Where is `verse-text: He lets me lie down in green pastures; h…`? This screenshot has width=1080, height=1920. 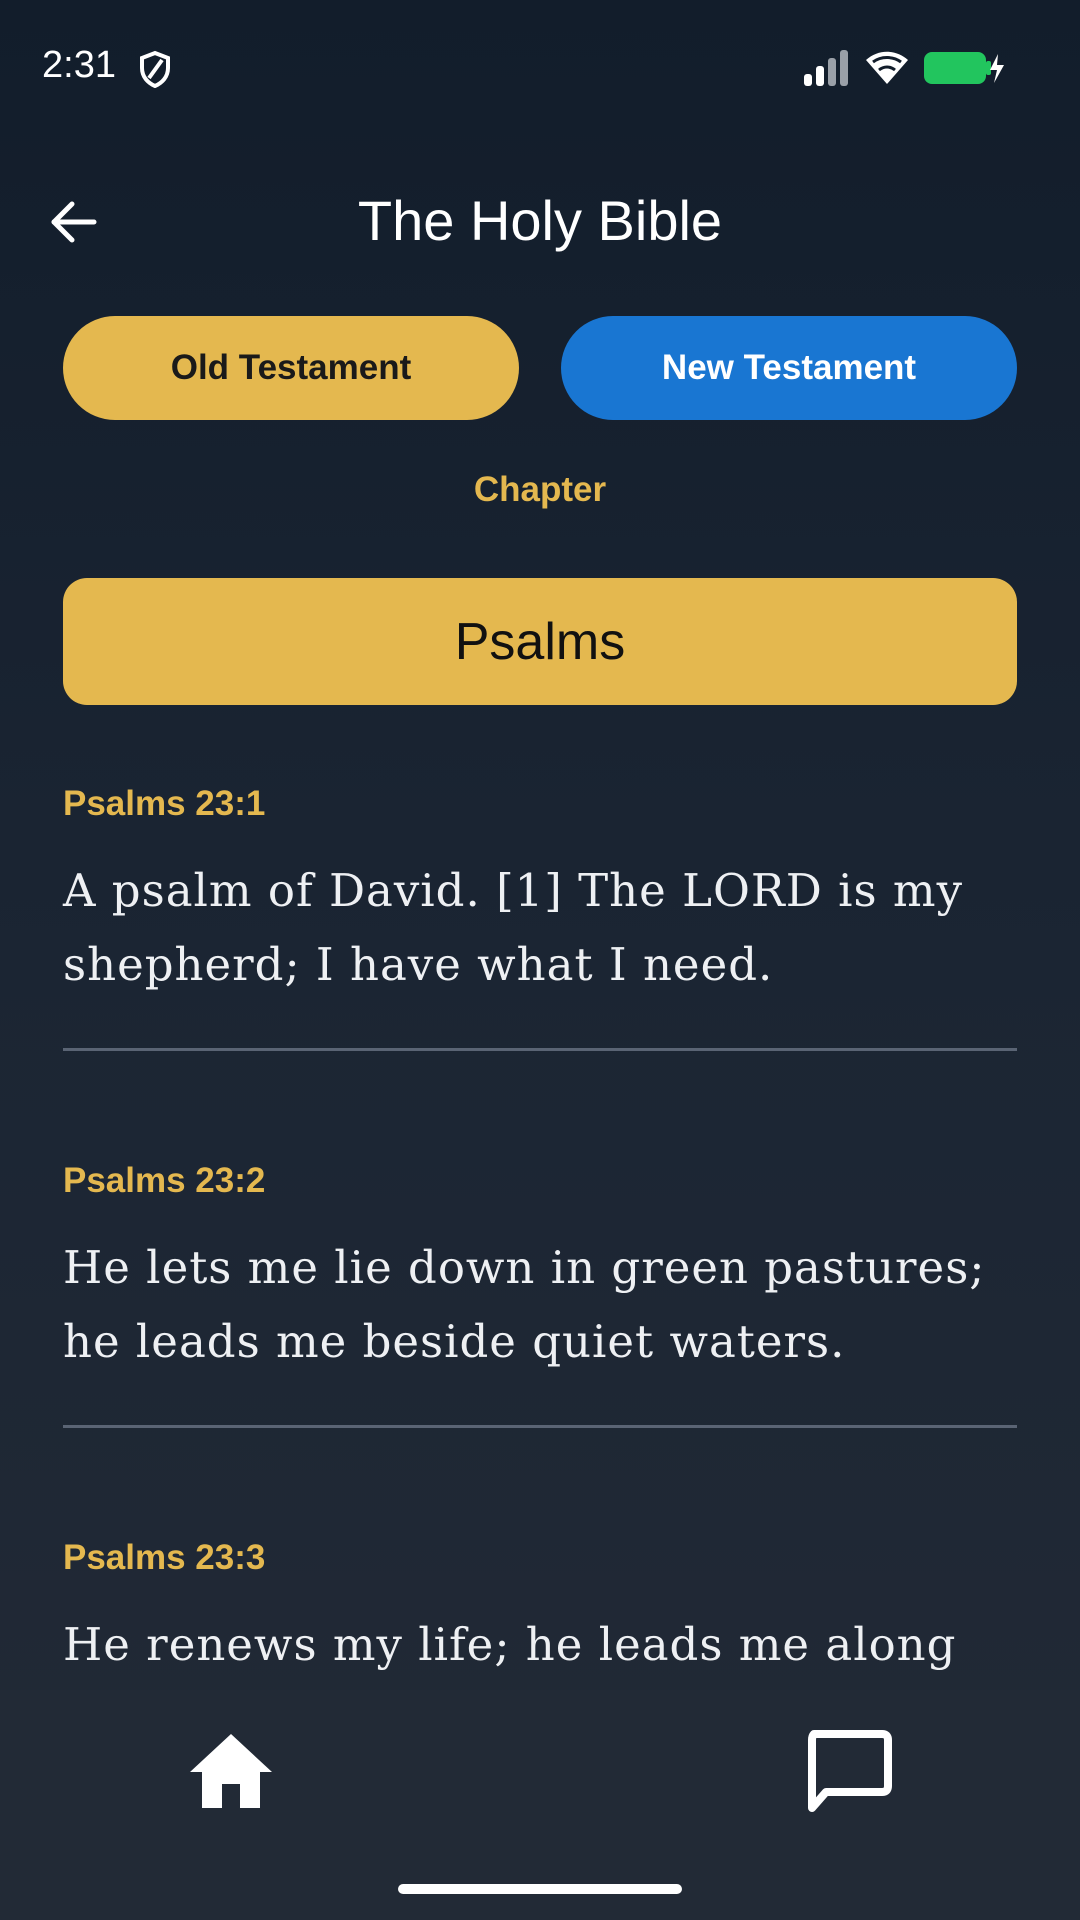 verse-text: He lets me lie down in green pastures; h… is located at coordinates (524, 1304).